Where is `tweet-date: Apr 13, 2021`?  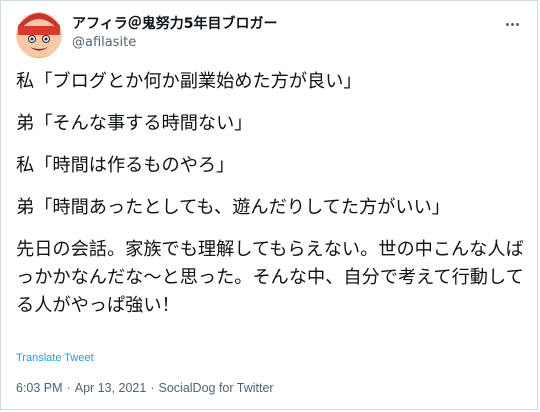
tweet-date: Apr 13, 2021 is located at coordinates (111, 388).